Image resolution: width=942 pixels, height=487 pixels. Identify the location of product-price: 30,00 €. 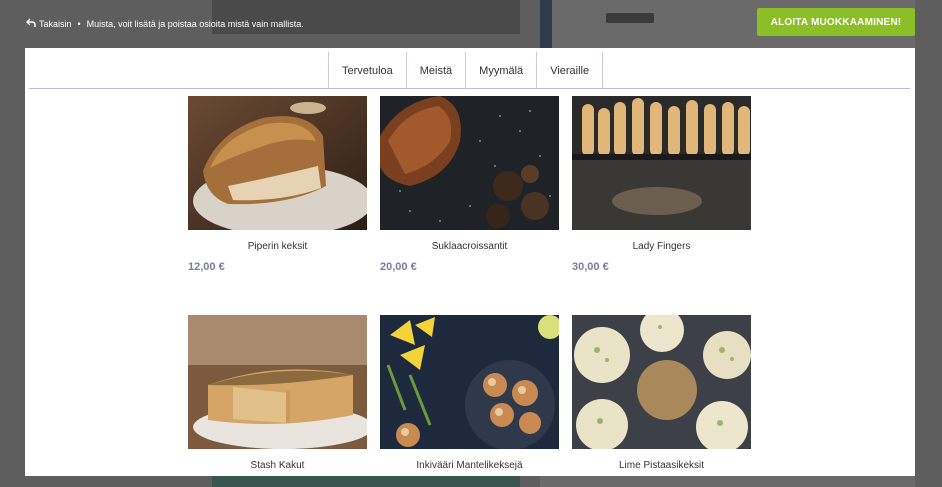
(590, 267).